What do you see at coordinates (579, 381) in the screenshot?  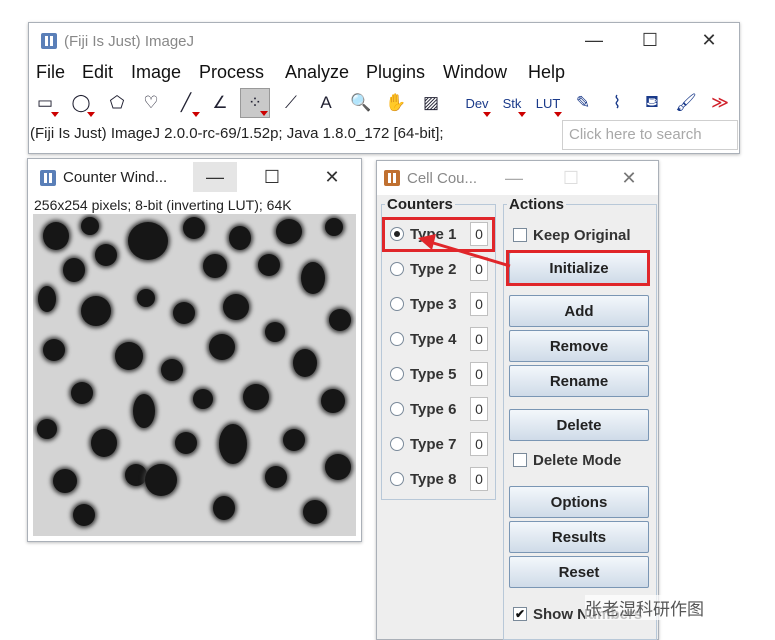 I see `rename-button: Rename` at bounding box center [579, 381].